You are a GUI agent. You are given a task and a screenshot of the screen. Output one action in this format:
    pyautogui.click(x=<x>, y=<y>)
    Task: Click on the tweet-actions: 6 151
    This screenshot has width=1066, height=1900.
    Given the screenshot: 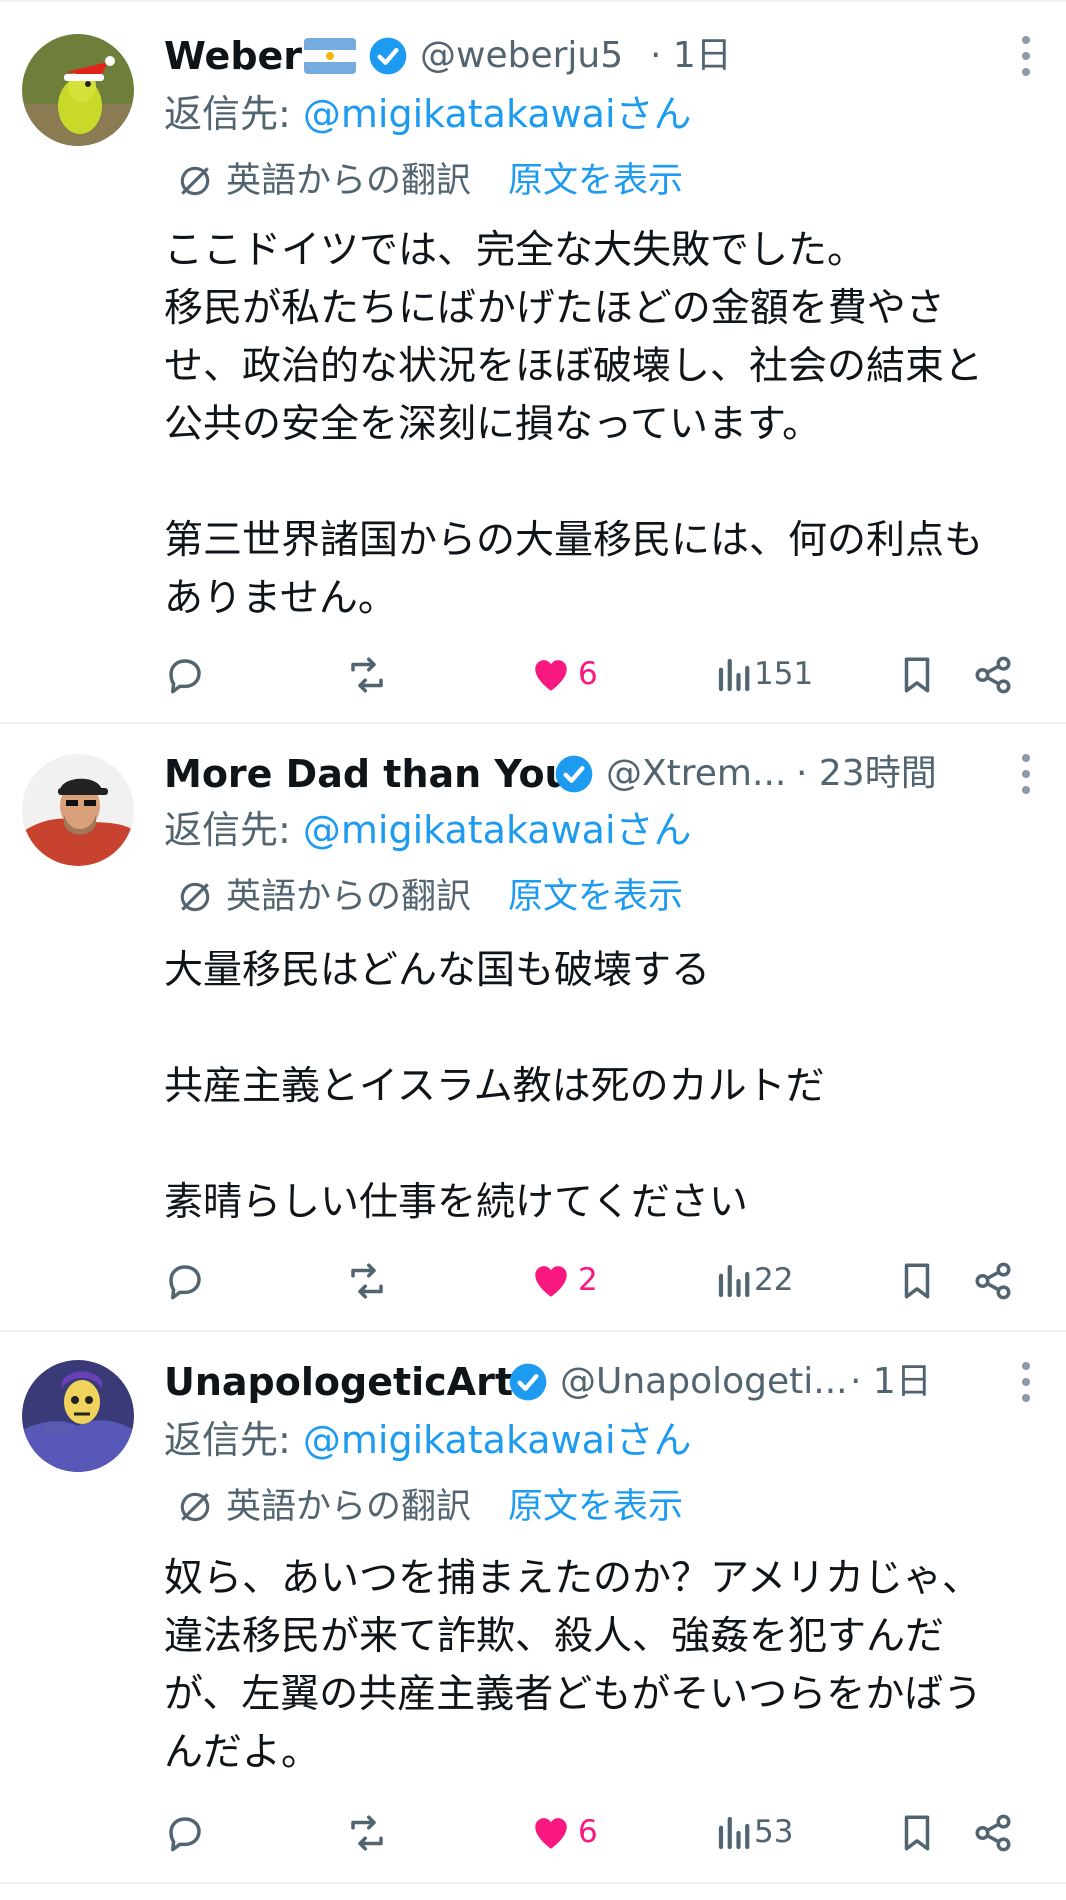 What is the action you would take?
    pyautogui.click(x=590, y=674)
    